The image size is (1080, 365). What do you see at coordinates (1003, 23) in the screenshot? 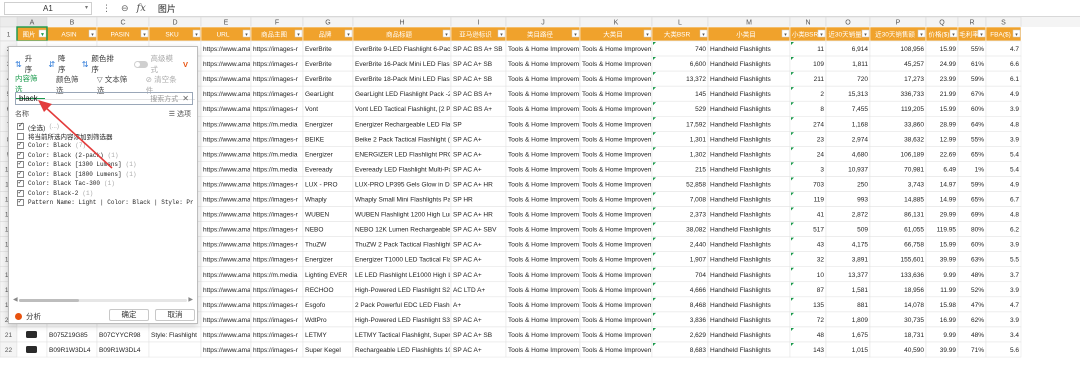
I see `column-letter: S` at bounding box center [1003, 23].